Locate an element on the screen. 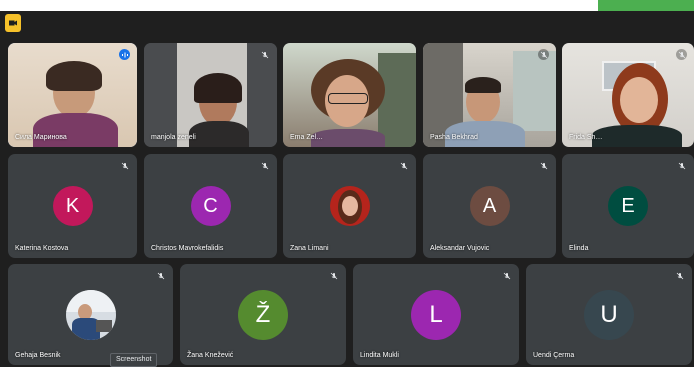 This screenshot has height=367, width=694. participant-tile: K Katerina Kostova is located at coordinates (72, 206).